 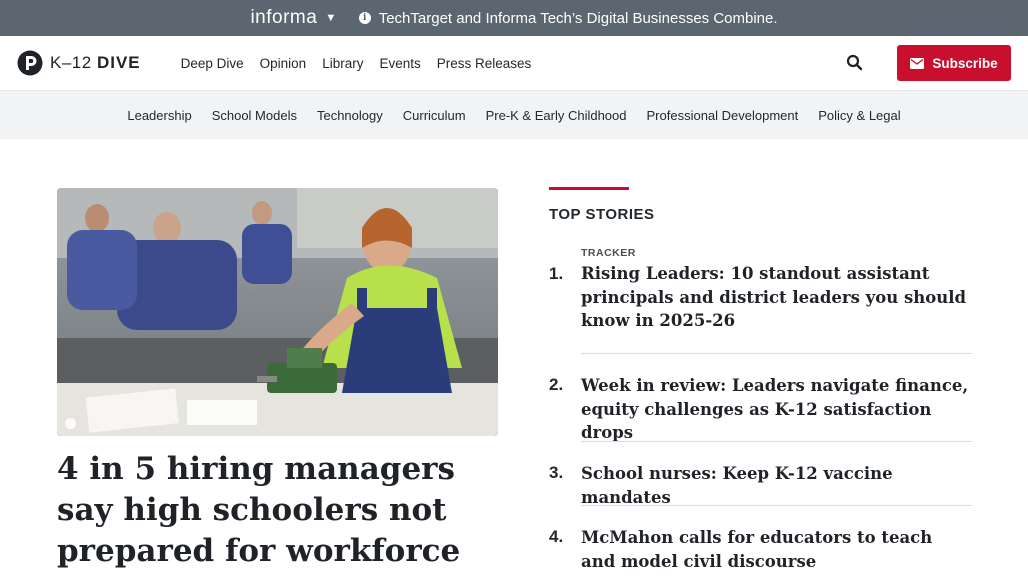 I want to click on top-stories-heading: TOP STORIES, so click(x=602, y=214).